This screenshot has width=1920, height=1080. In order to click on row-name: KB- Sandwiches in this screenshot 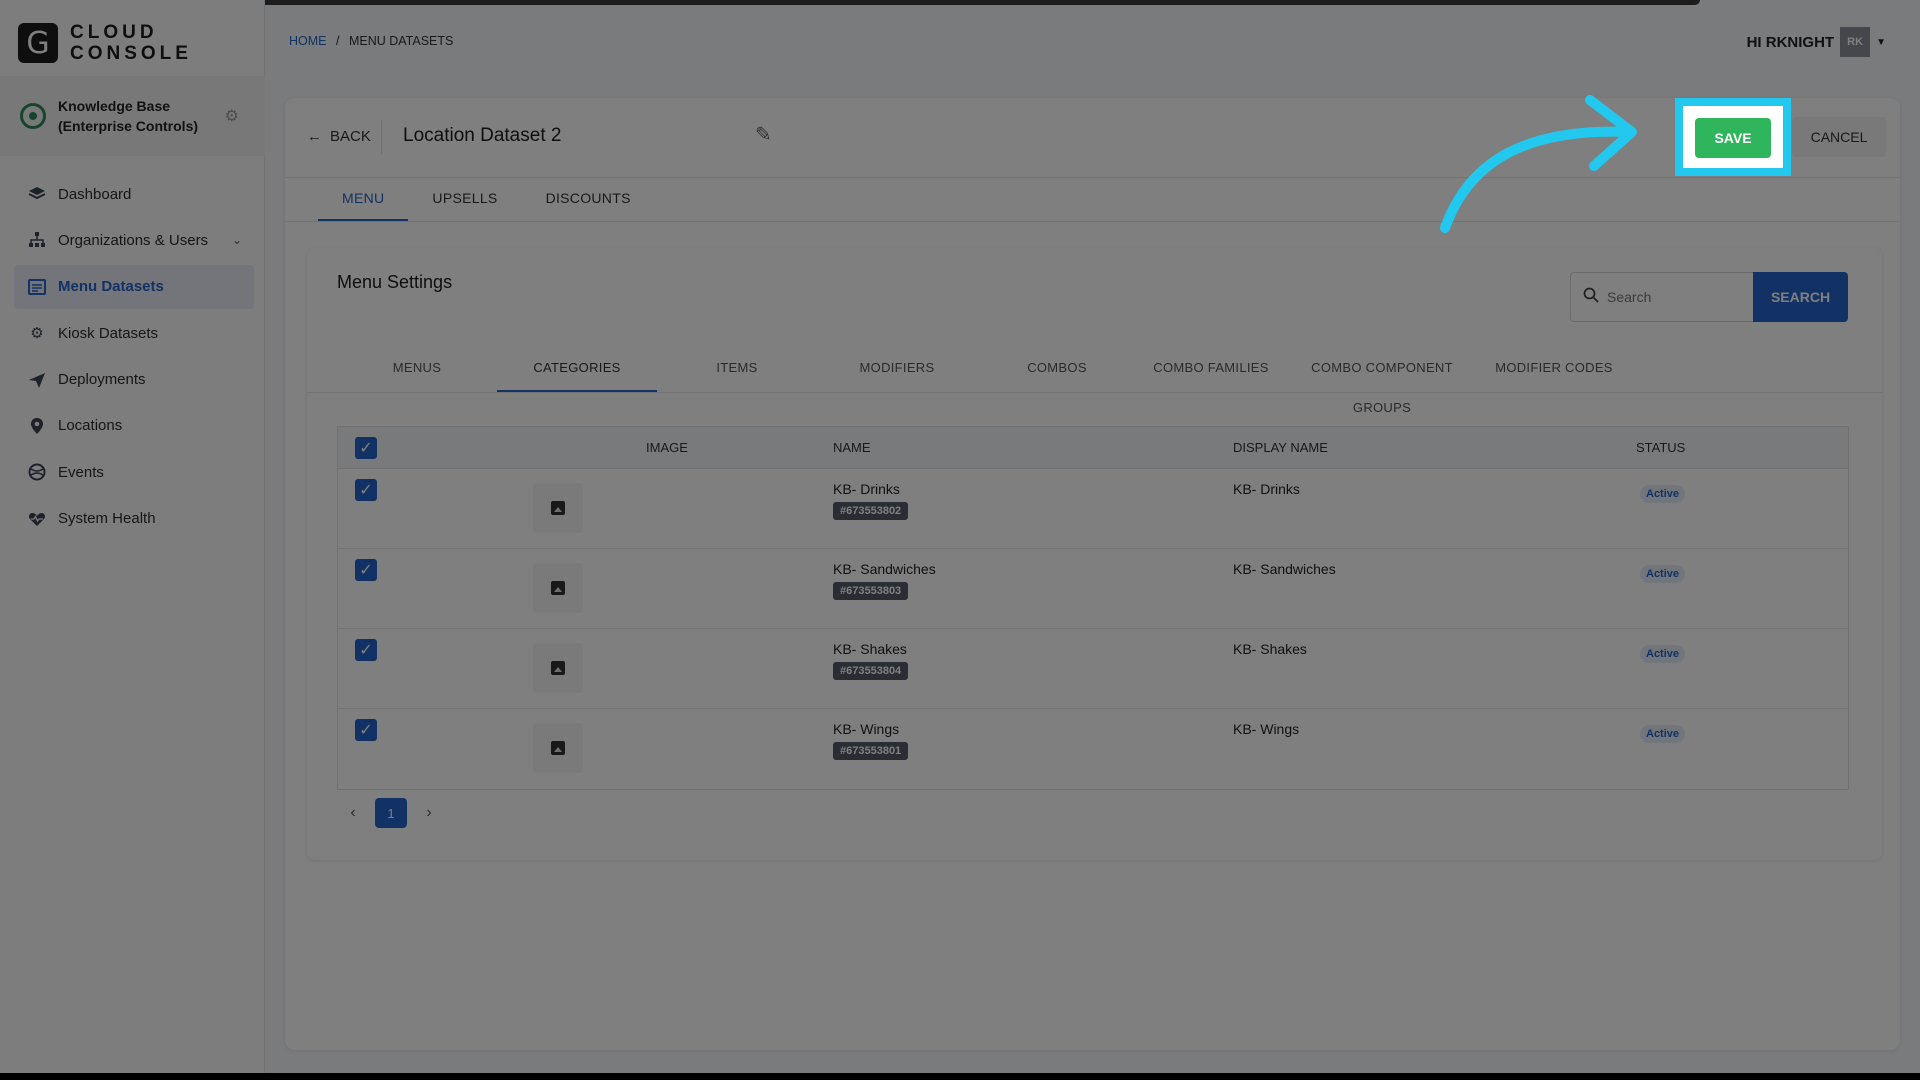, I will do `click(884, 569)`.